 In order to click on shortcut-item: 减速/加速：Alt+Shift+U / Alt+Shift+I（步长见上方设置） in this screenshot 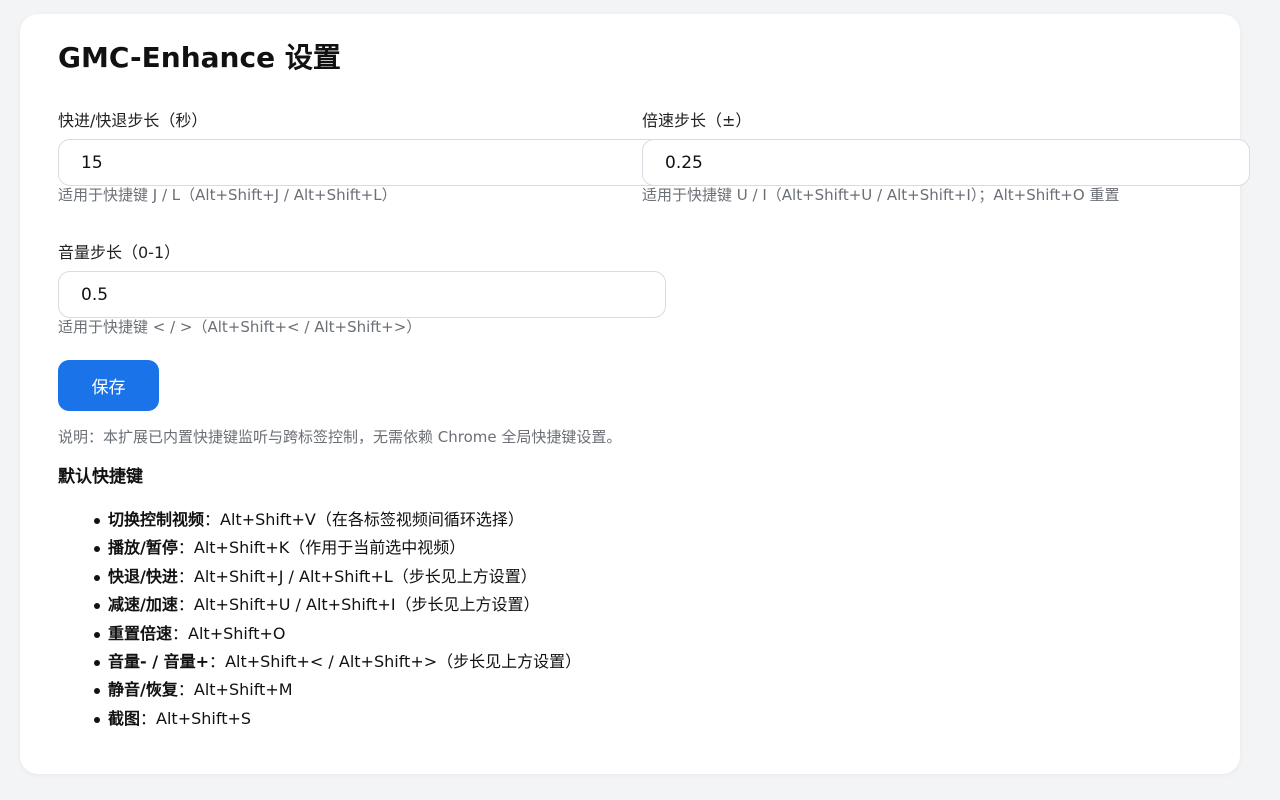, I will do `click(337, 607)`.